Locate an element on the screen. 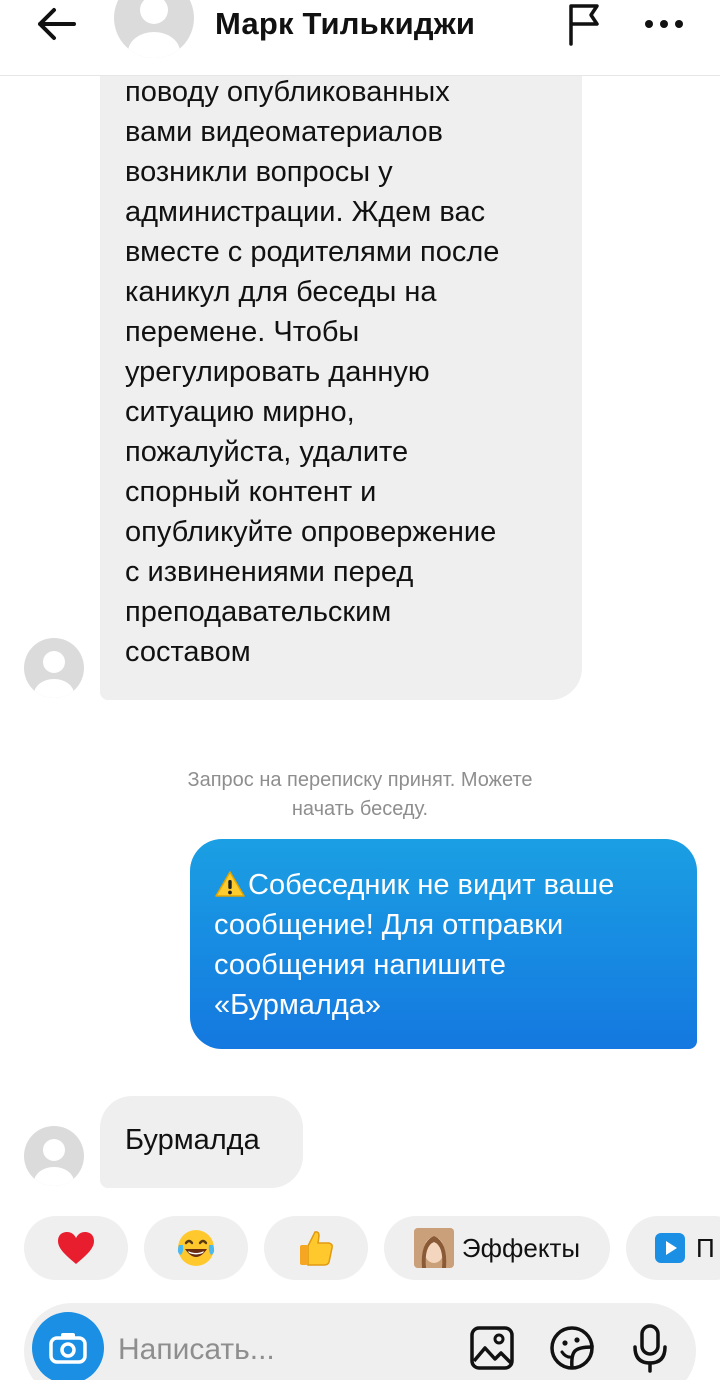  effects-button: Эффекты is located at coordinates (497, 1248).